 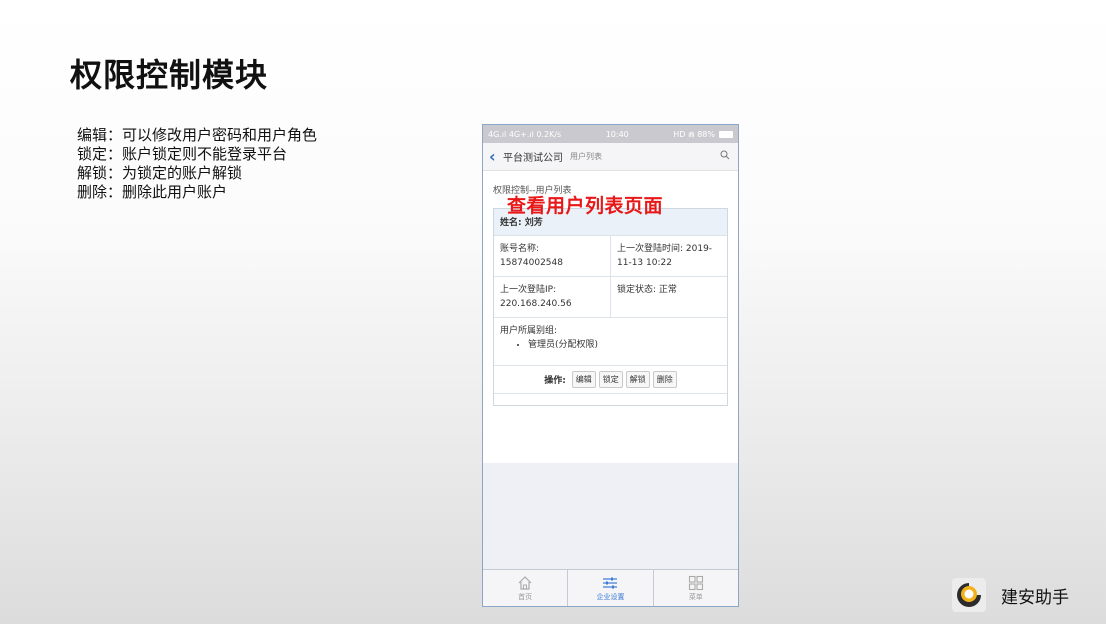 I want to click on last-login-time: 上一次登陆时间: 2019-11-13 10:22, so click(x=668, y=256).